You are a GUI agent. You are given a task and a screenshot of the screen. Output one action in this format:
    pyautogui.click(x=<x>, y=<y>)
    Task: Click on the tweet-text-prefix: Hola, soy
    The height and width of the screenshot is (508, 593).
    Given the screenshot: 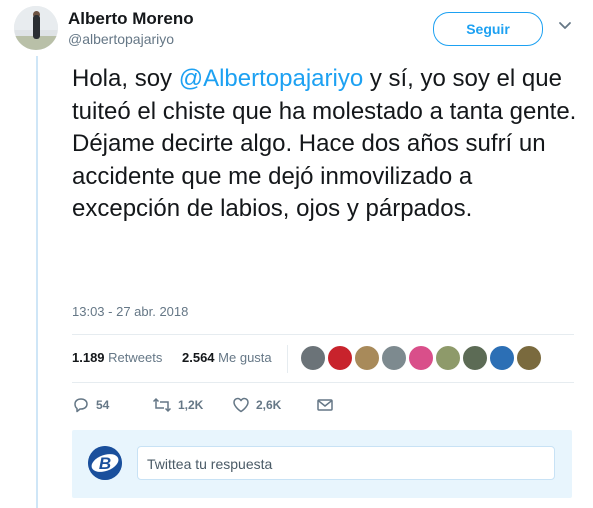 What is the action you would take?
    pyautogui.click(x=125, y=78)
    